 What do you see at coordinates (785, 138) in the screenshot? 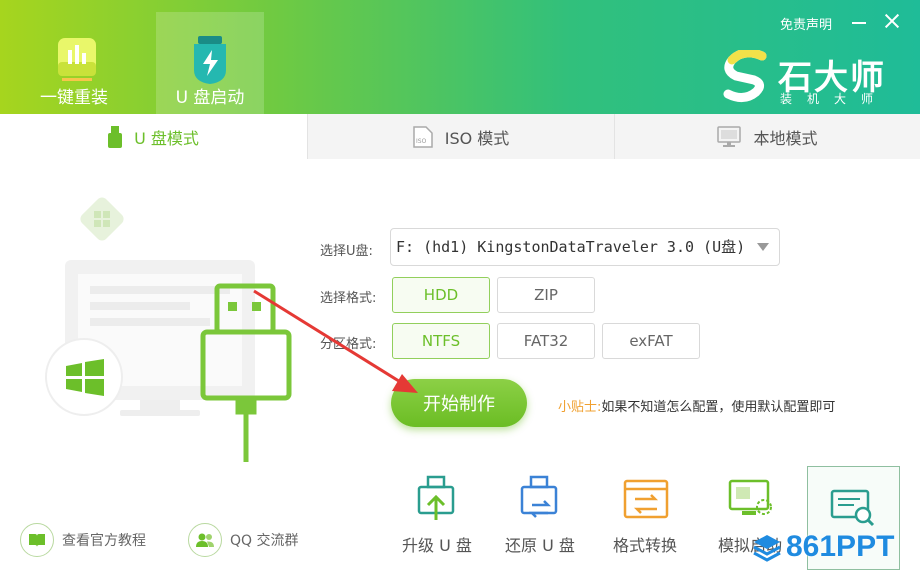
I see `tab-label: 本地模式` at bounding box center [785, 138].